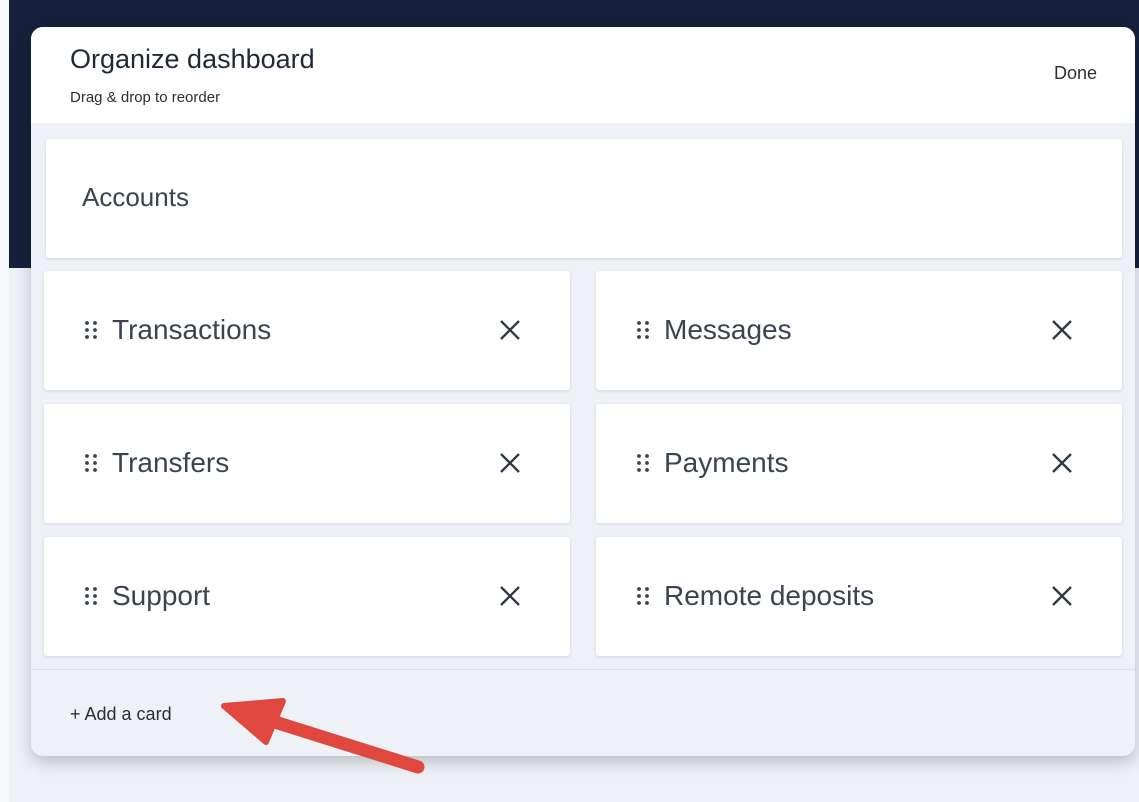  I want to click on window-edge, so click(4, 401).